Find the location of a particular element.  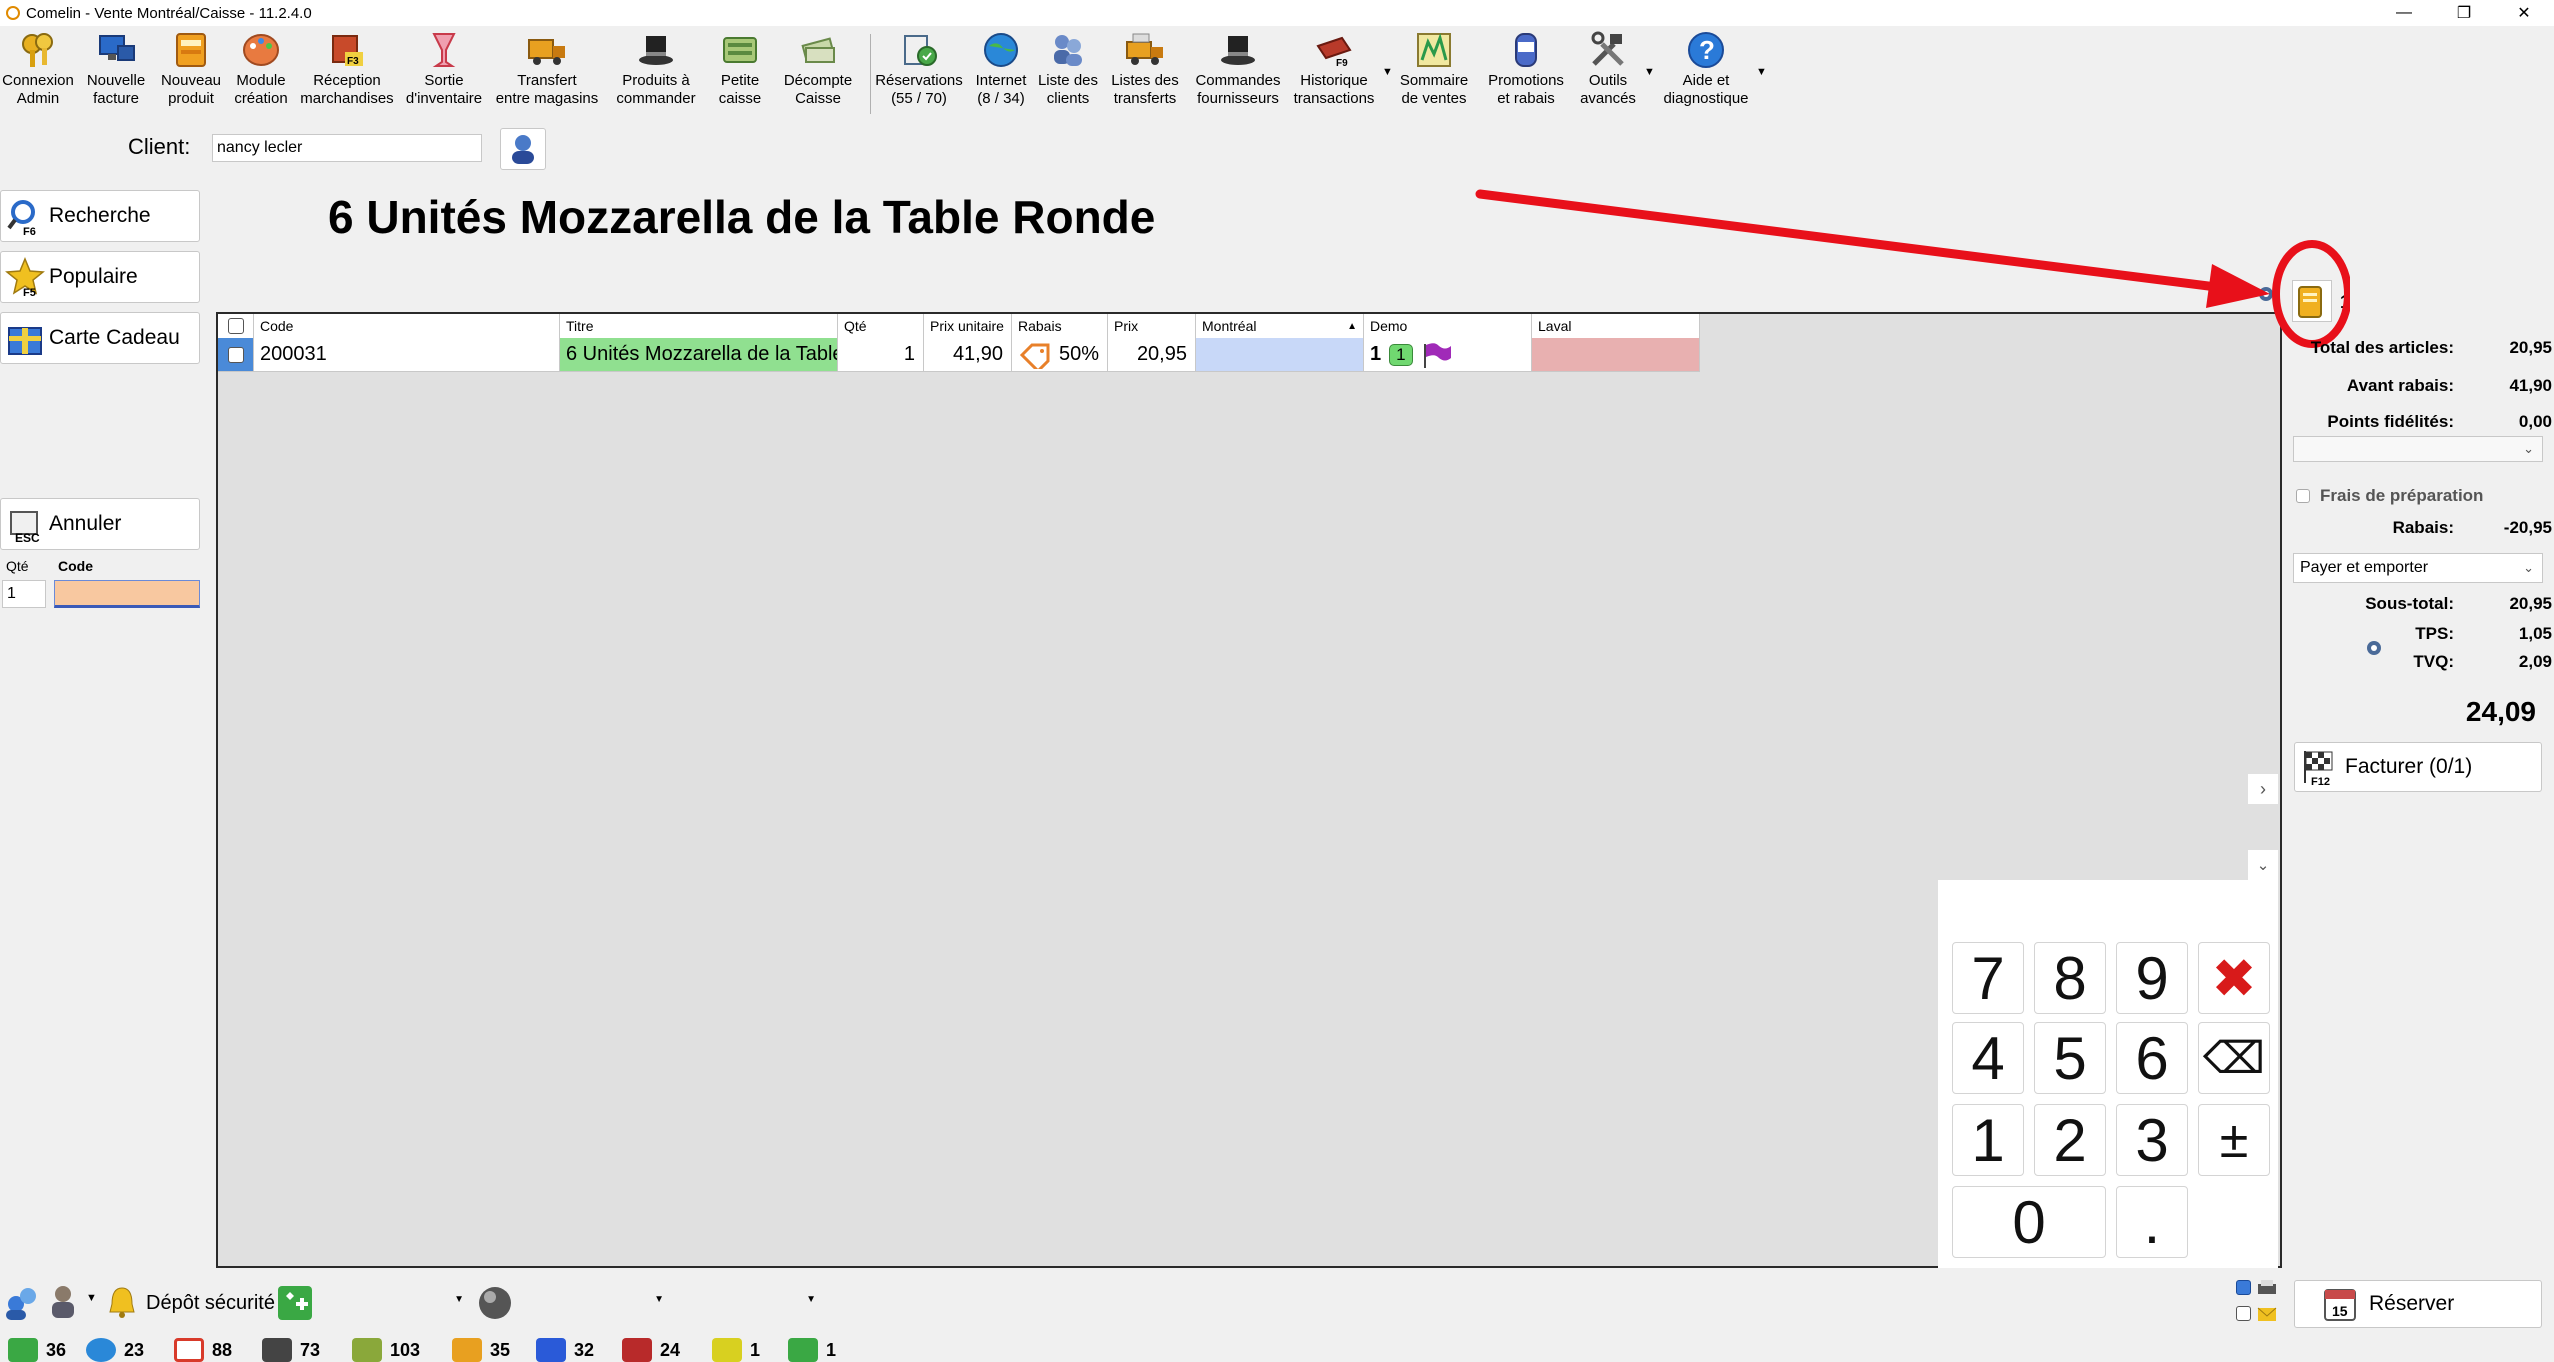

cell-unit-price: 41,90 is located at coordinates (968, 354).